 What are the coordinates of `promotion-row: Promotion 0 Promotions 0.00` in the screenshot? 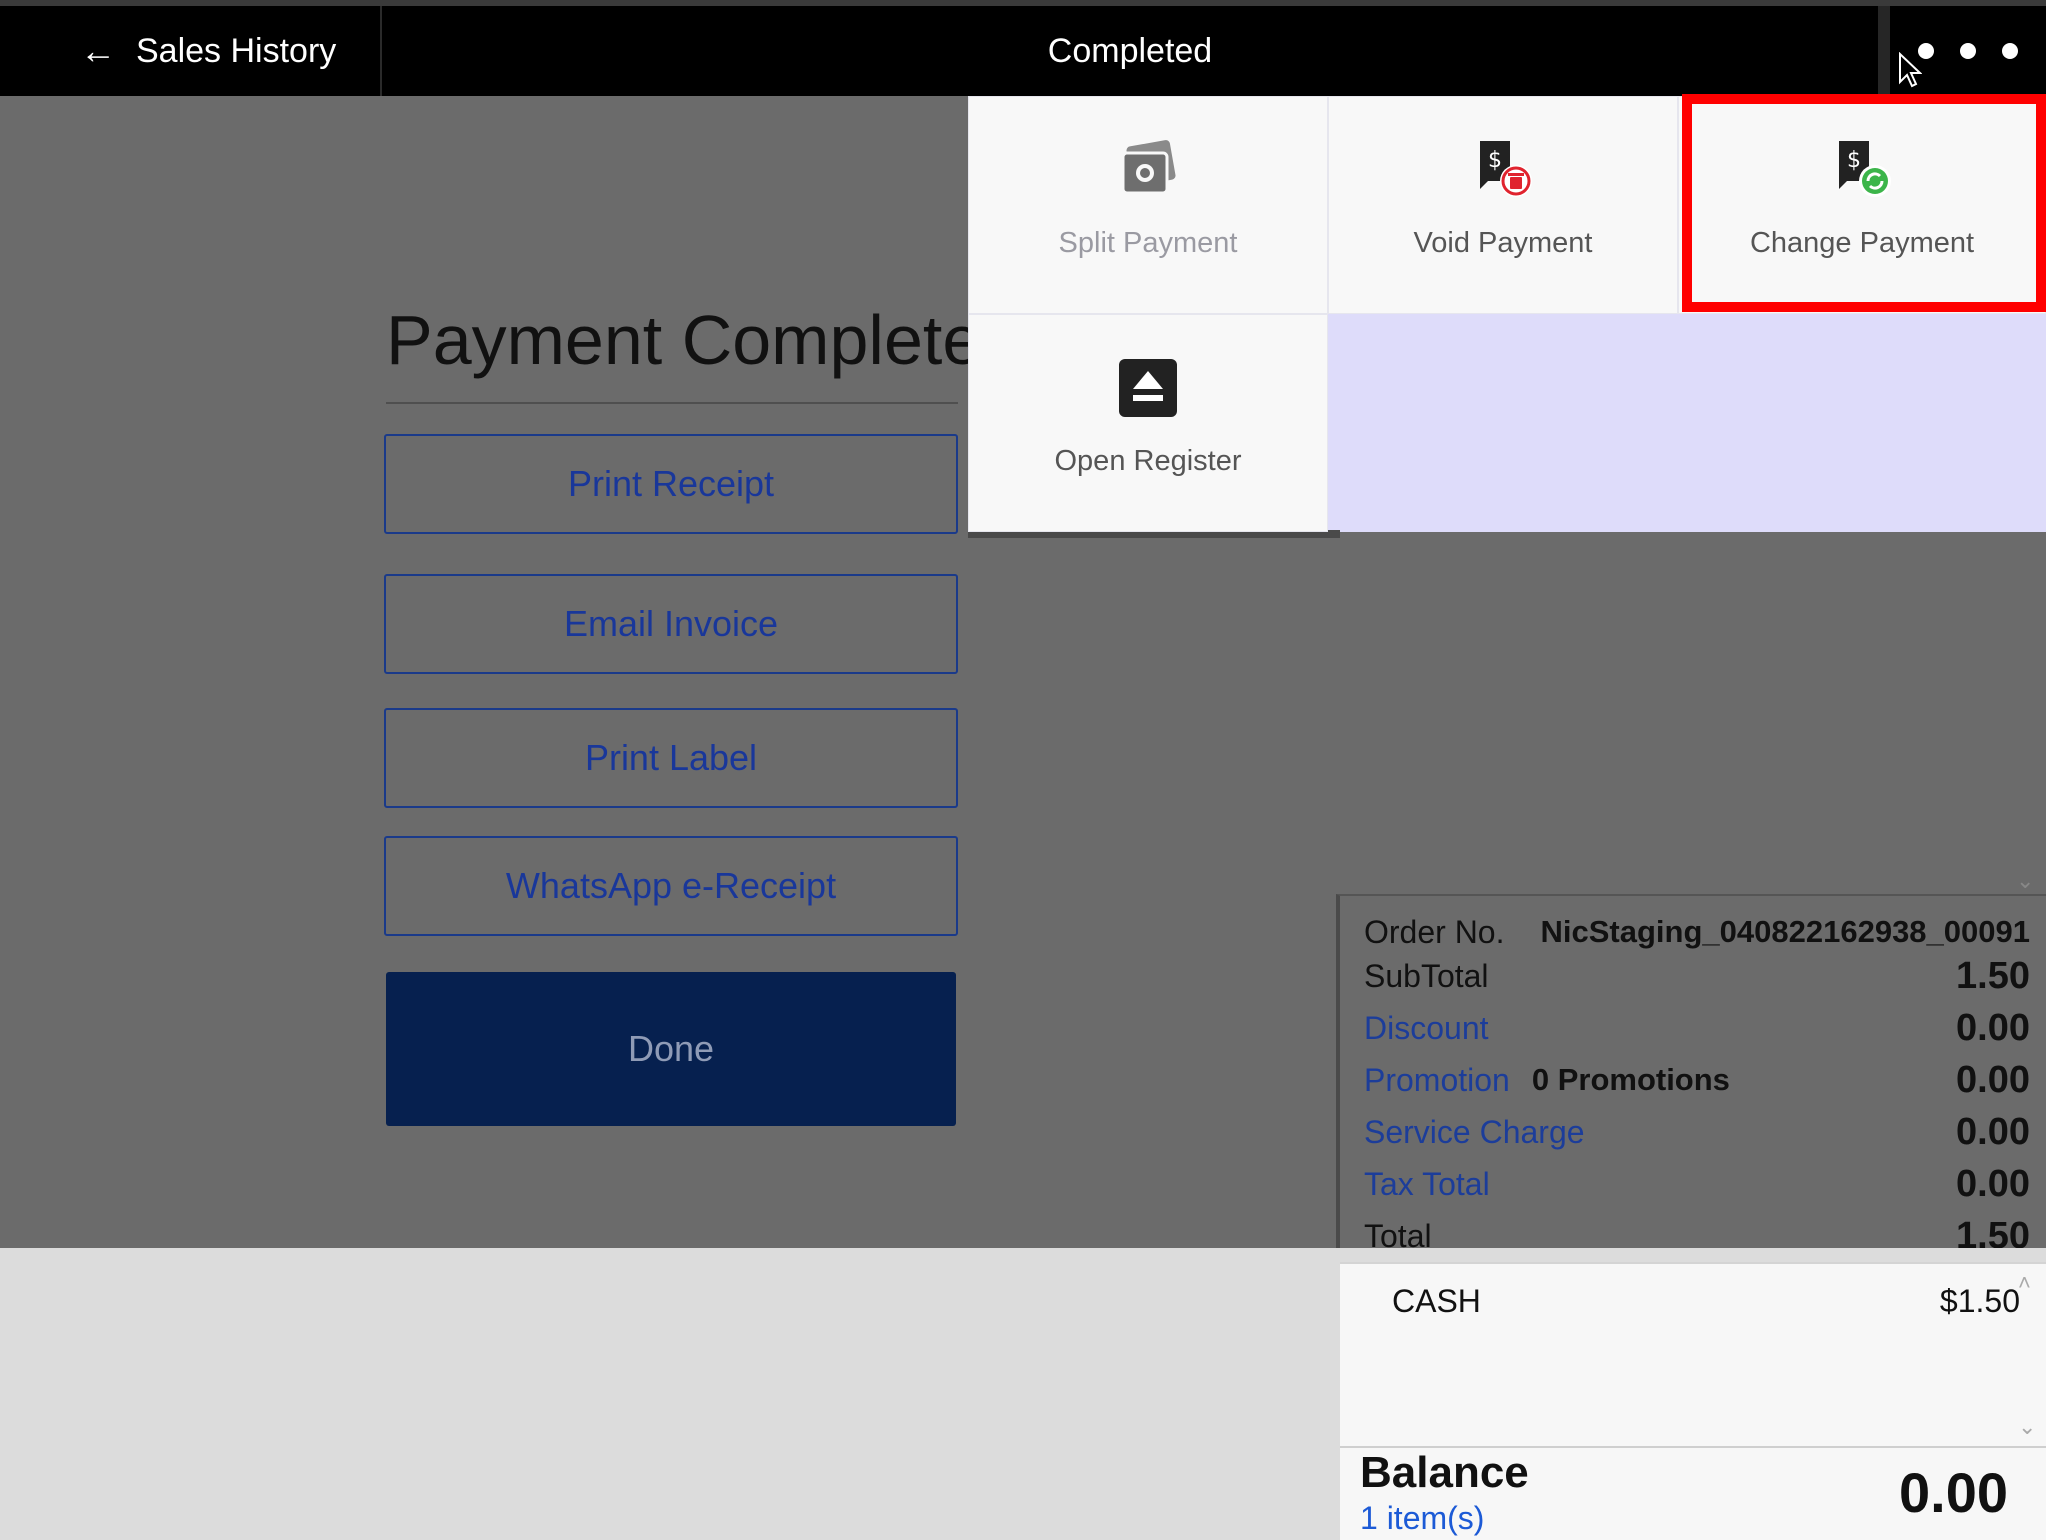 It's located at (1697, 1080).